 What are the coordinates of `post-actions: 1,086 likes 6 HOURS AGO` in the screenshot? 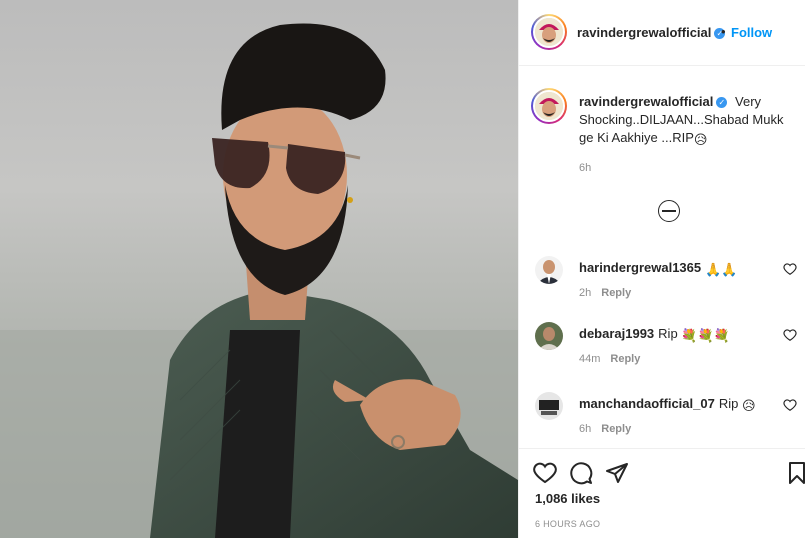 It's located at (662, 493).